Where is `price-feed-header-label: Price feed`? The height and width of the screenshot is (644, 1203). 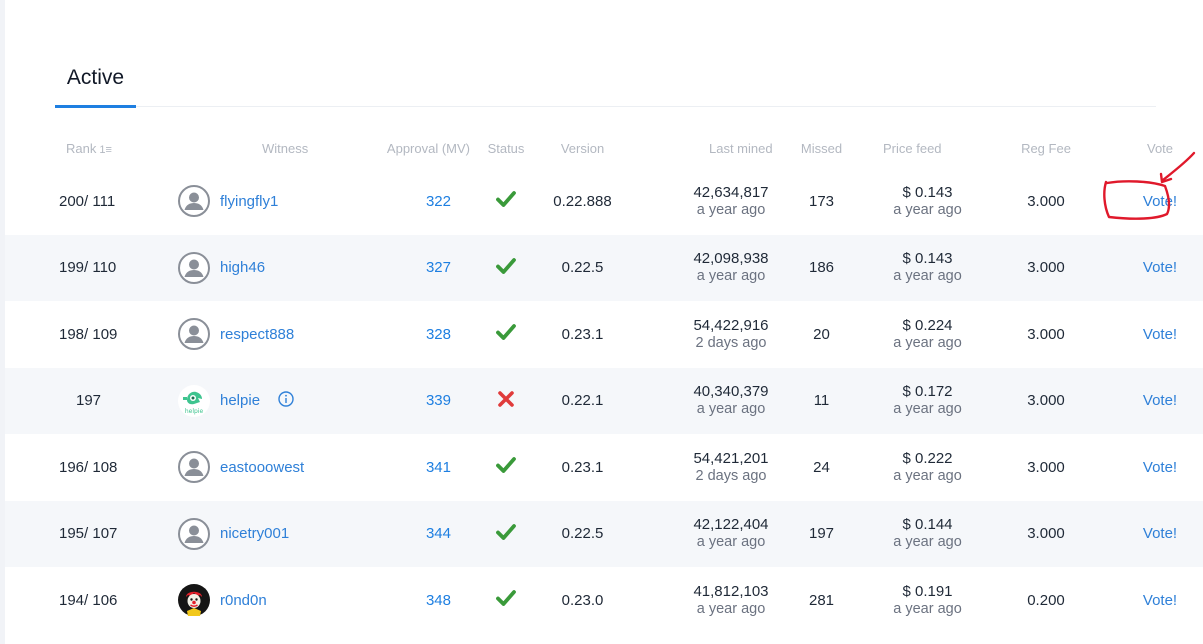 price-feed-header-label: Price feed is located at coordinates (912, 148).